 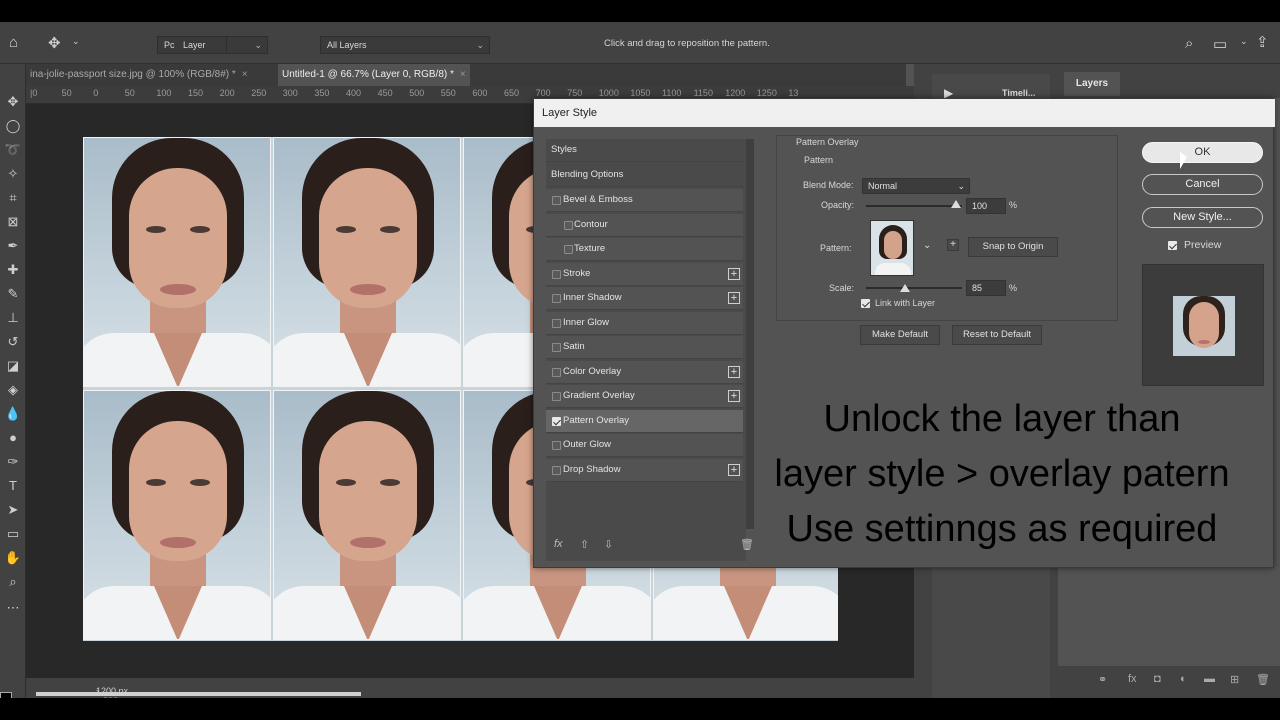 What do you see at coordinates (644, 175) in the screenshot?
I see `blending-options: Blending Options` at bounding box center [644, 175].